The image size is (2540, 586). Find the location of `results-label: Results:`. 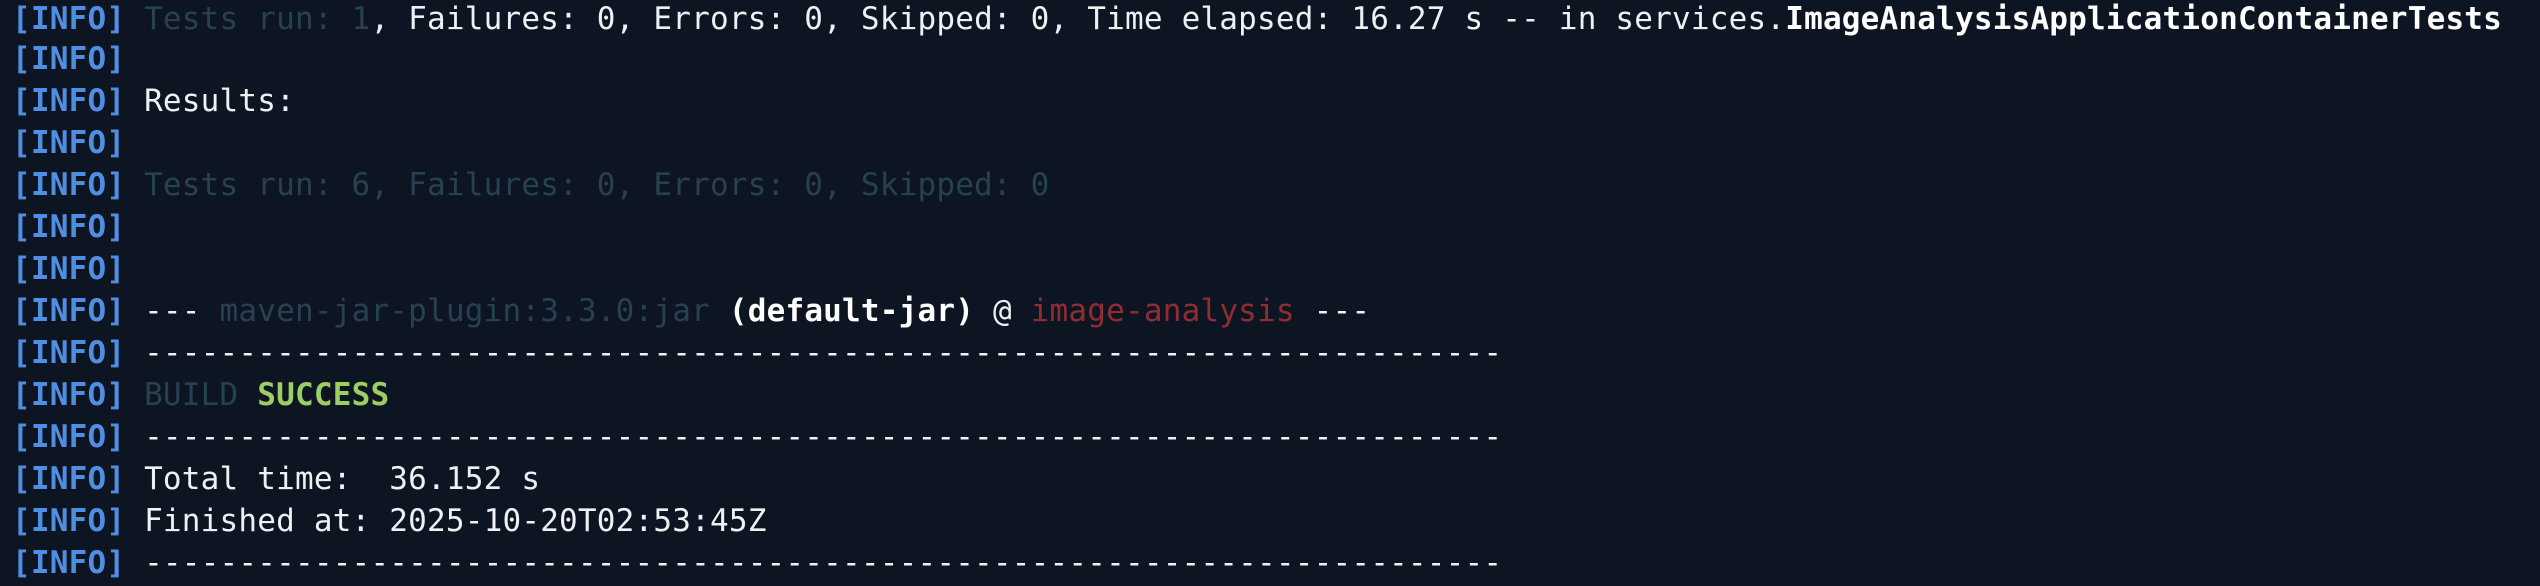

results-label: Results: is located at coordinates (219, 101).